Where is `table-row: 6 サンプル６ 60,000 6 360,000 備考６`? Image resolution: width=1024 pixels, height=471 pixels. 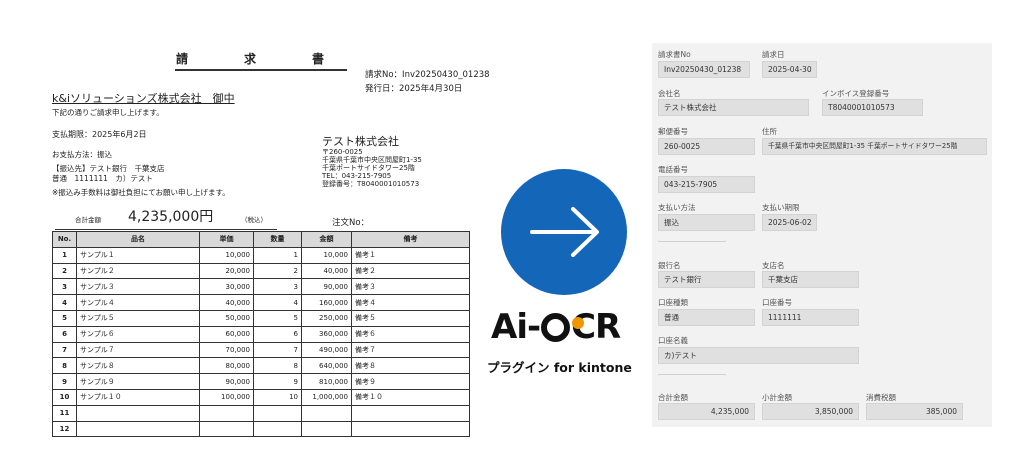
table-row: 6 サンプル６ 60,000 6 360,000 備考６ is located at coordinates (261, 334).